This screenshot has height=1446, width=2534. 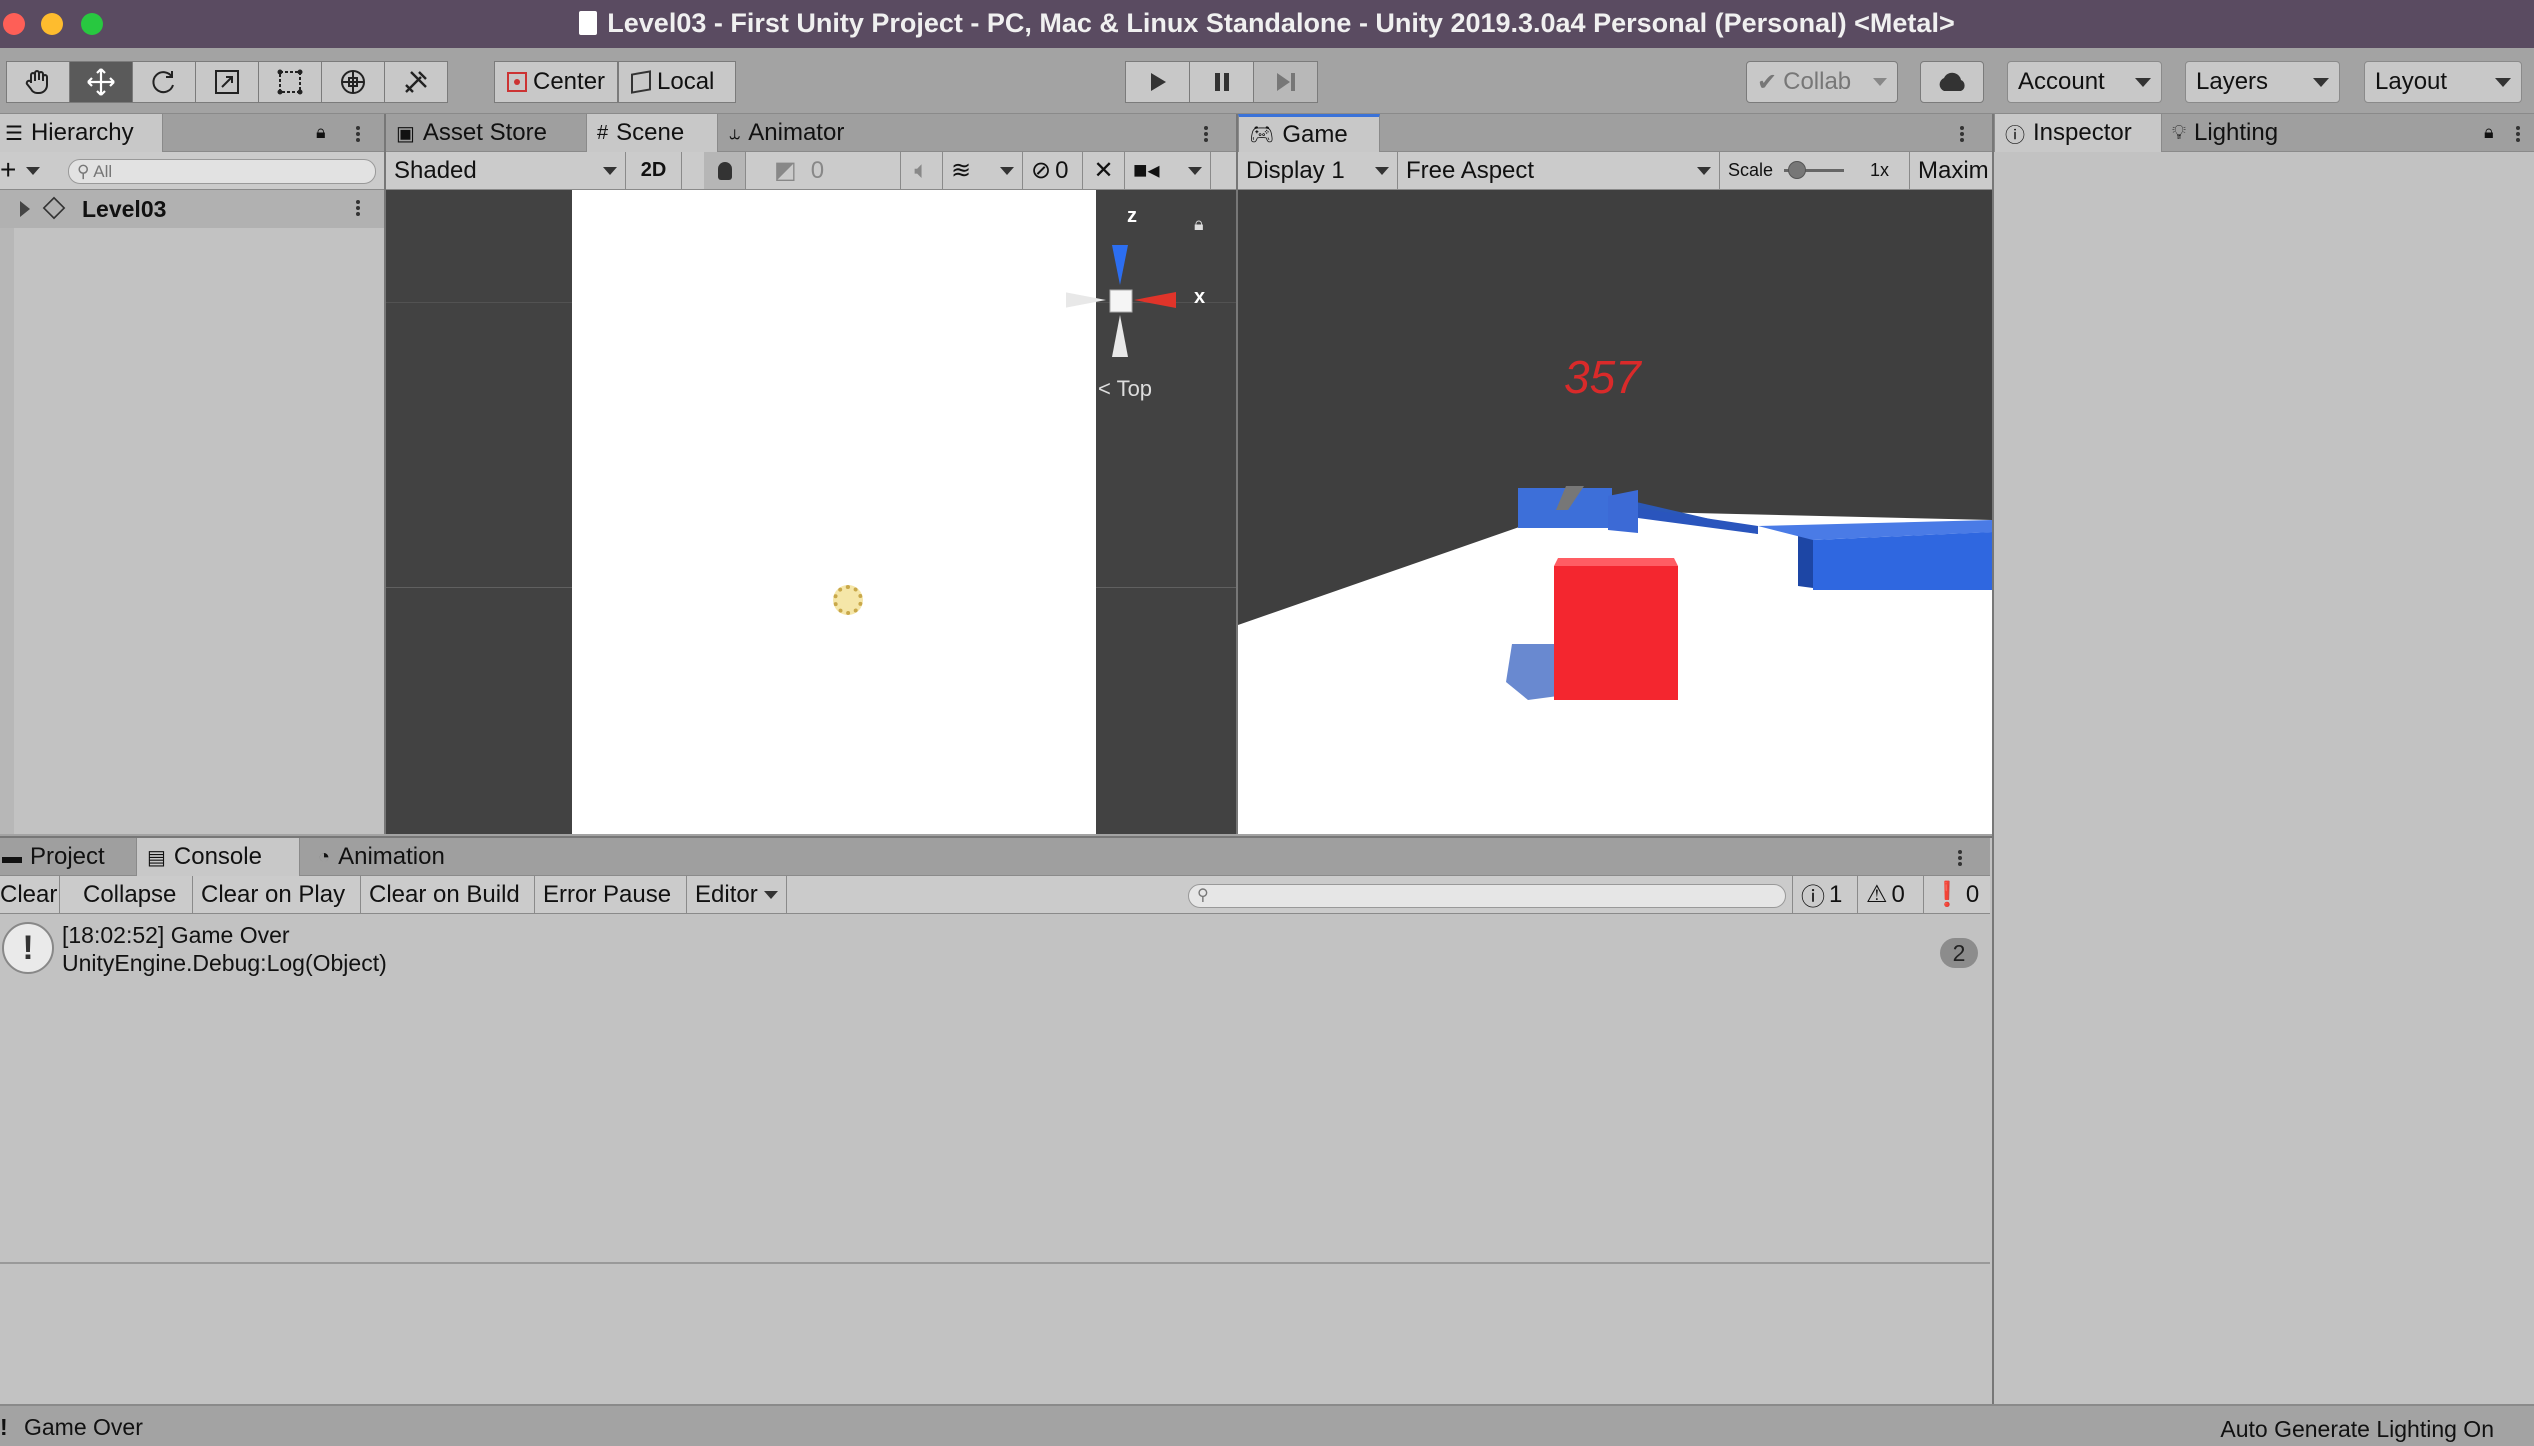 I want to click on pivot-space-toggle: Local, so click(x=677, y=82).